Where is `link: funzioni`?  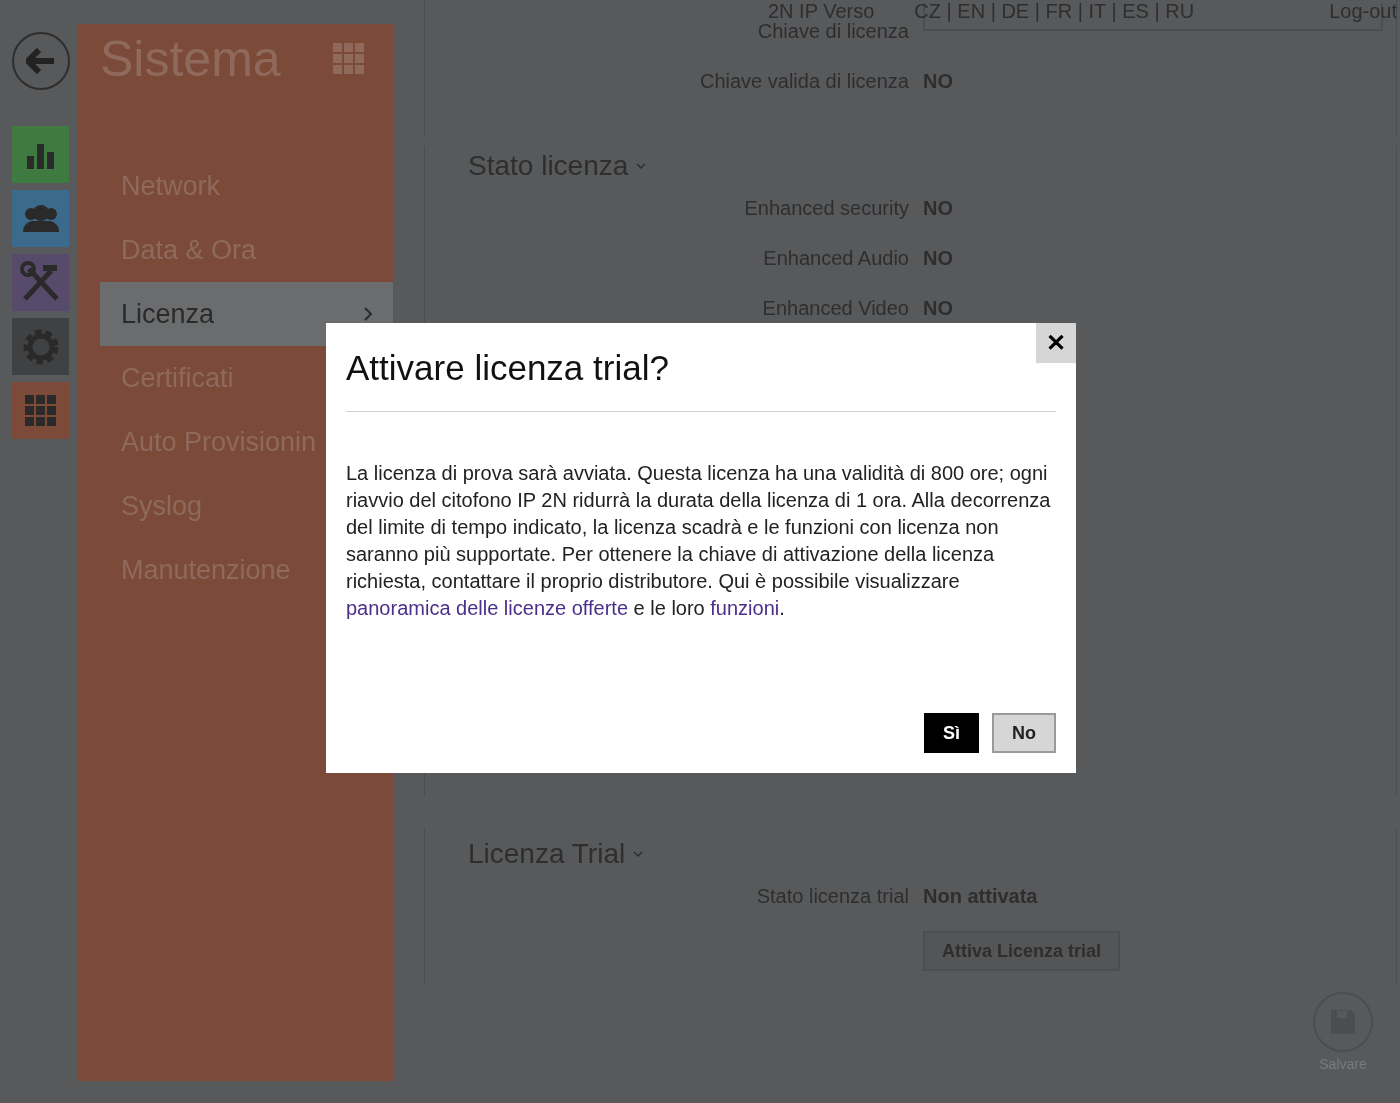 link: funzioni is located at coordinates (745, 608).